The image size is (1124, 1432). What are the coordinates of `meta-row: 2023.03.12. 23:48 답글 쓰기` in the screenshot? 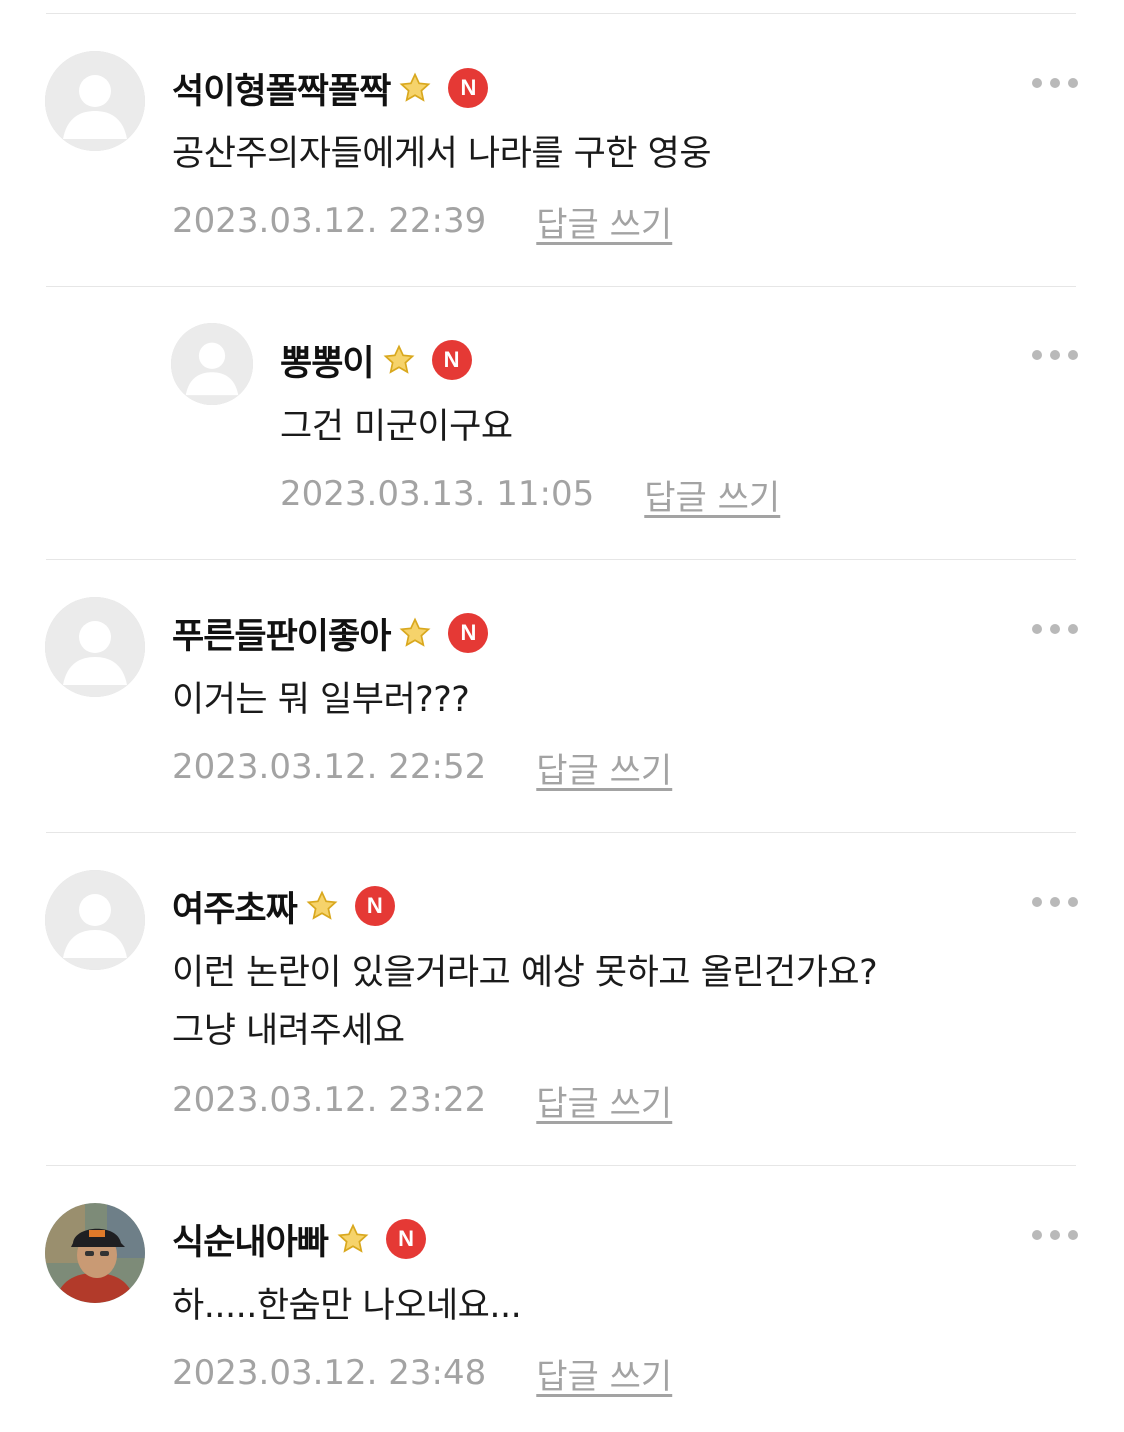 It's located at (422, 1373).